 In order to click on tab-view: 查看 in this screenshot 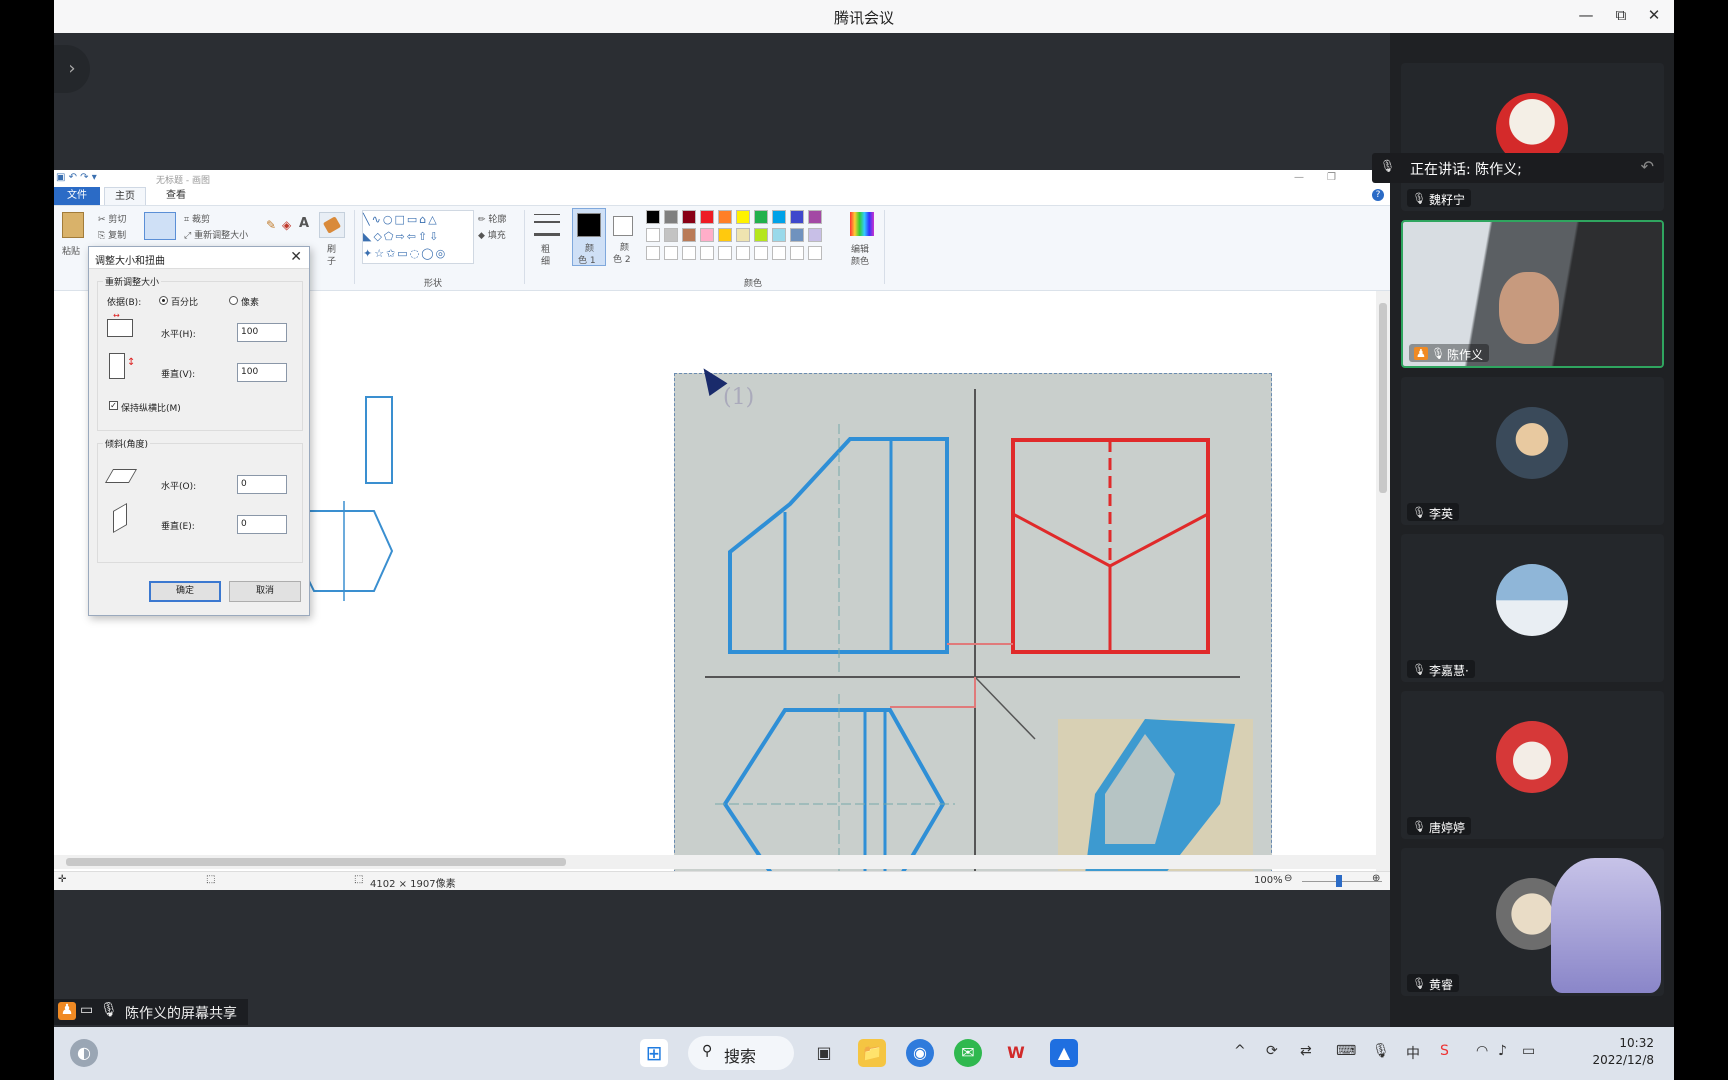, I will do `click(176, 196)`.